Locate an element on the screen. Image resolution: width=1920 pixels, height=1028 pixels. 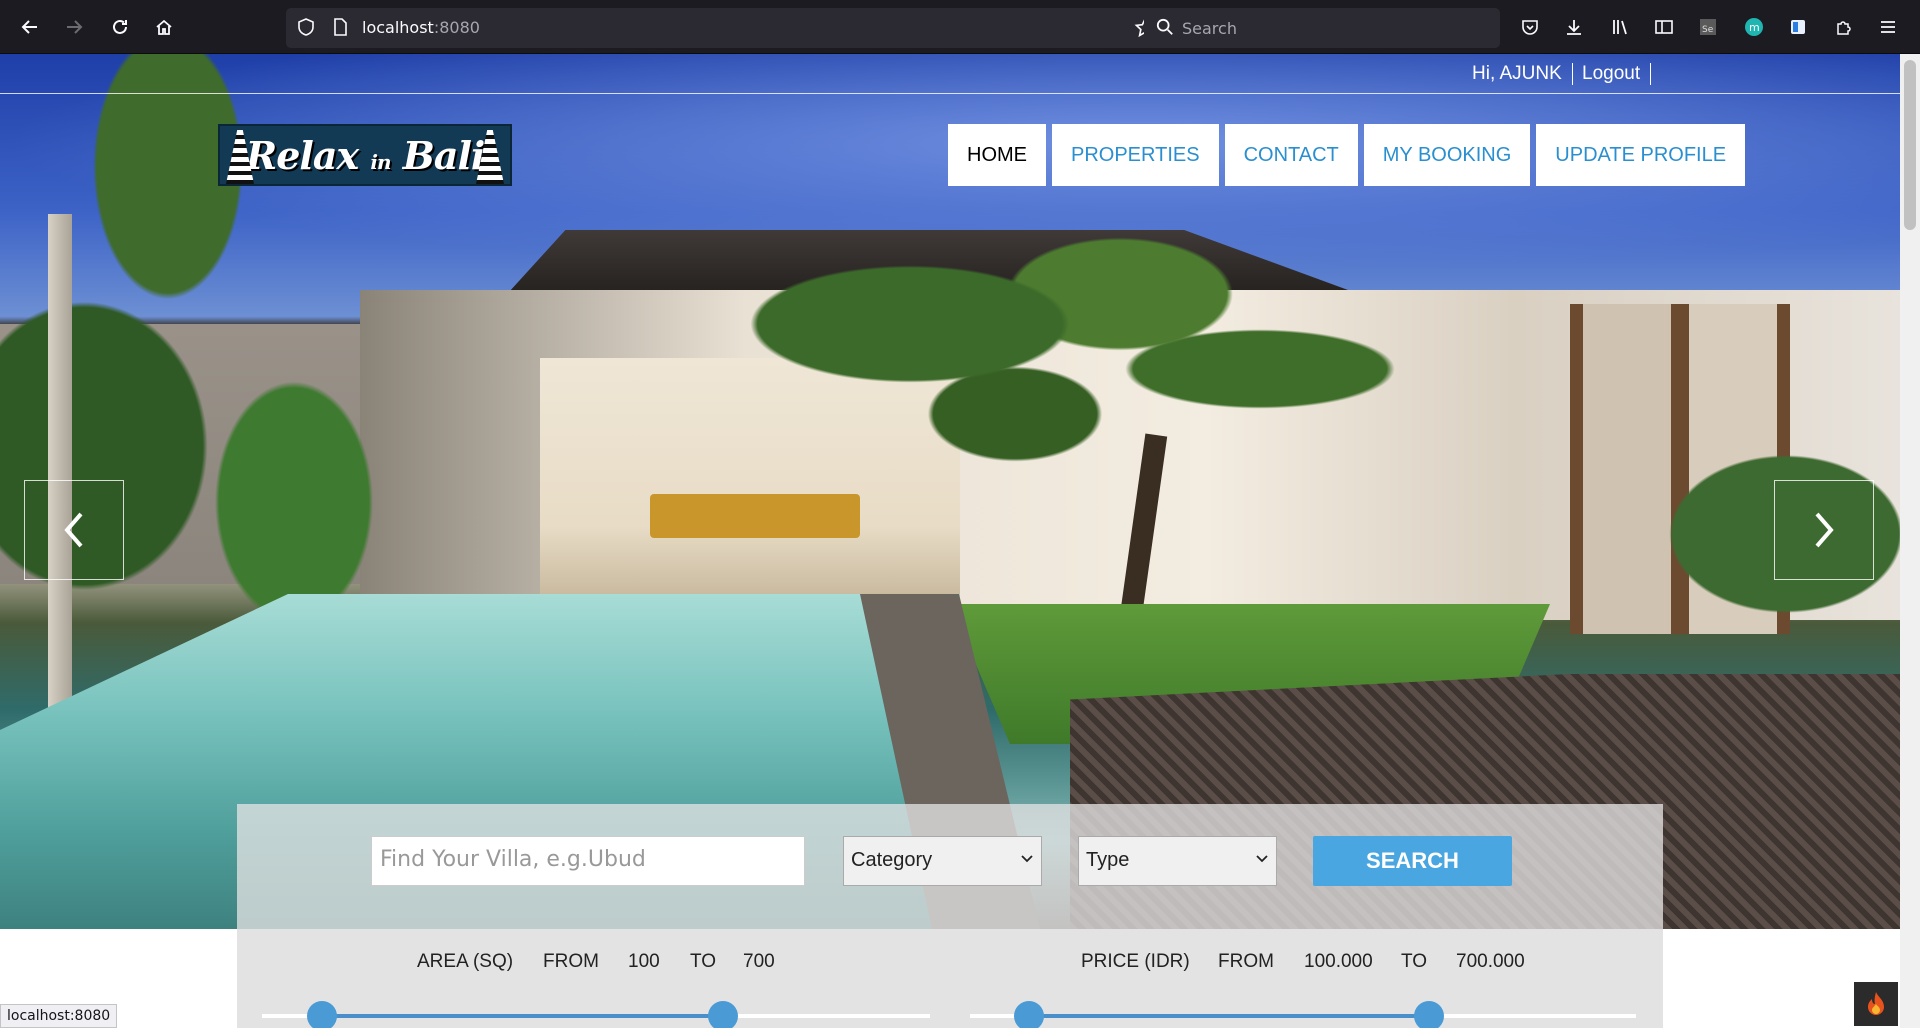
extension-m-icon: m is located at coordinates (1754, 27).